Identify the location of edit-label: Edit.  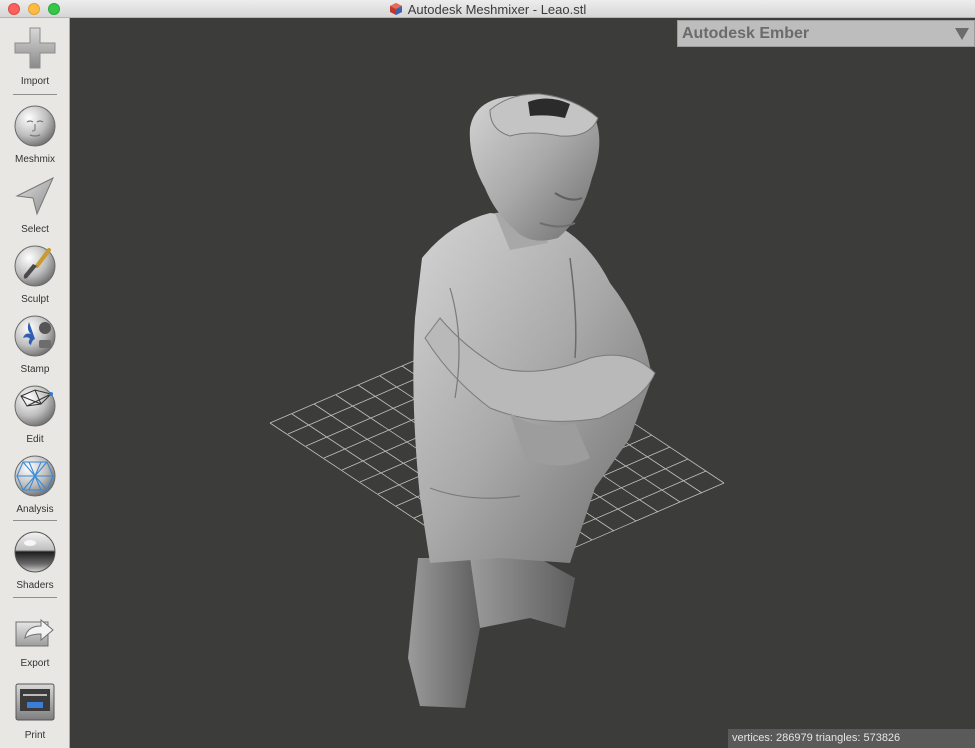
(35, 439).